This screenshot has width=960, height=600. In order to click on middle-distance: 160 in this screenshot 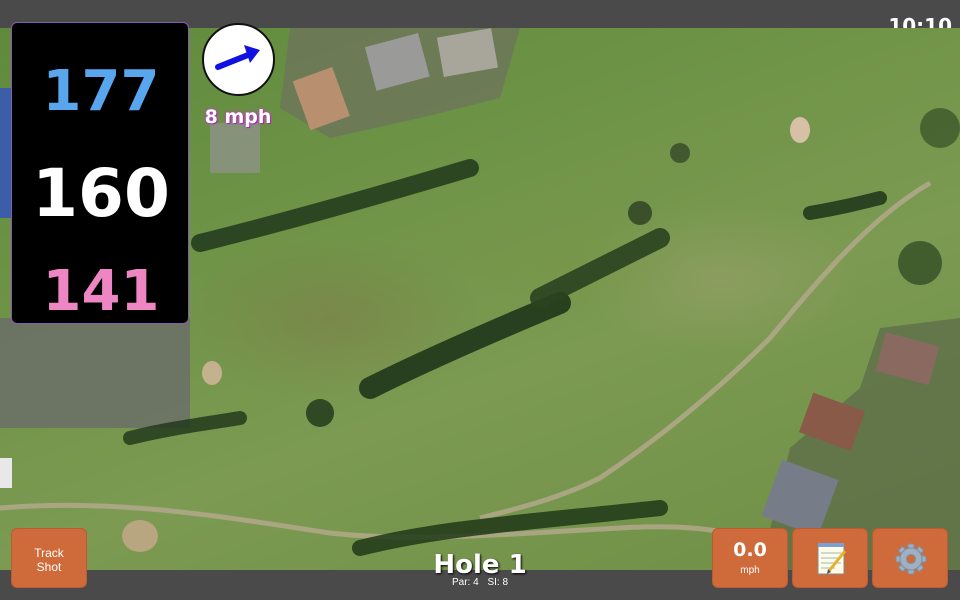, I will do `click(101, 193)`.